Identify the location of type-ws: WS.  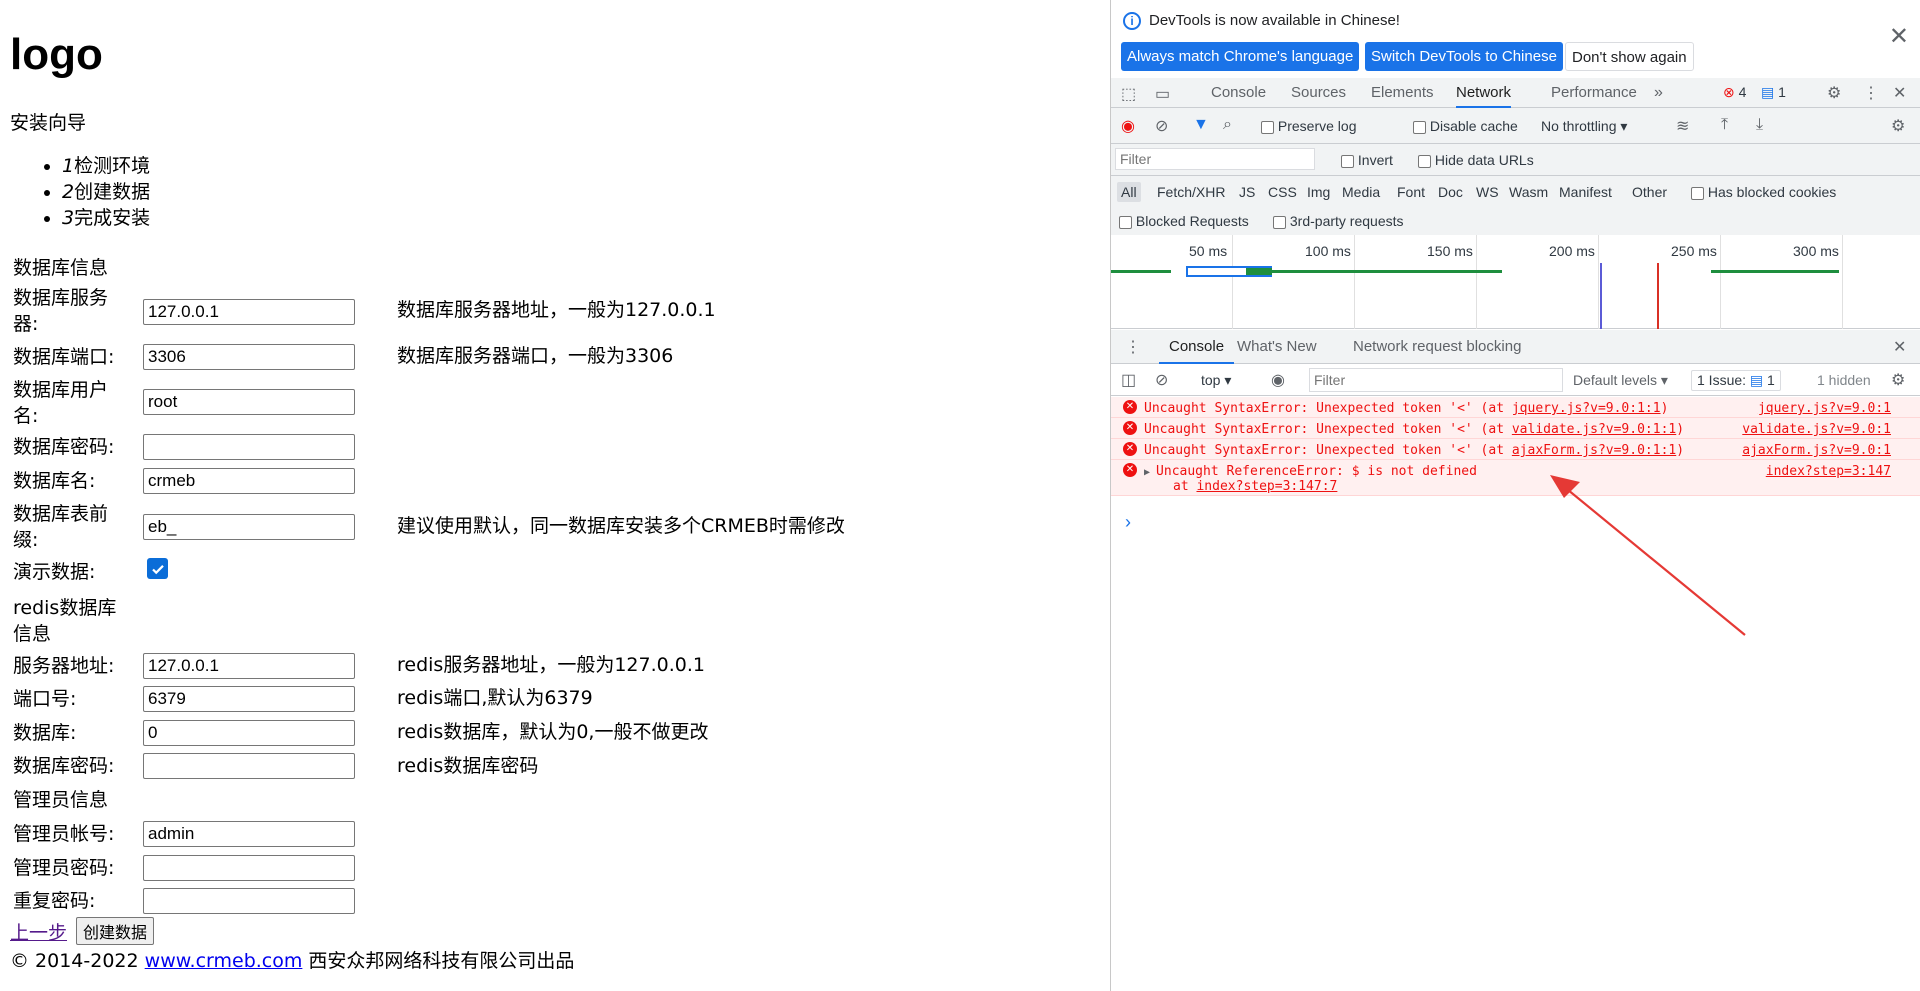
(1487, 192).